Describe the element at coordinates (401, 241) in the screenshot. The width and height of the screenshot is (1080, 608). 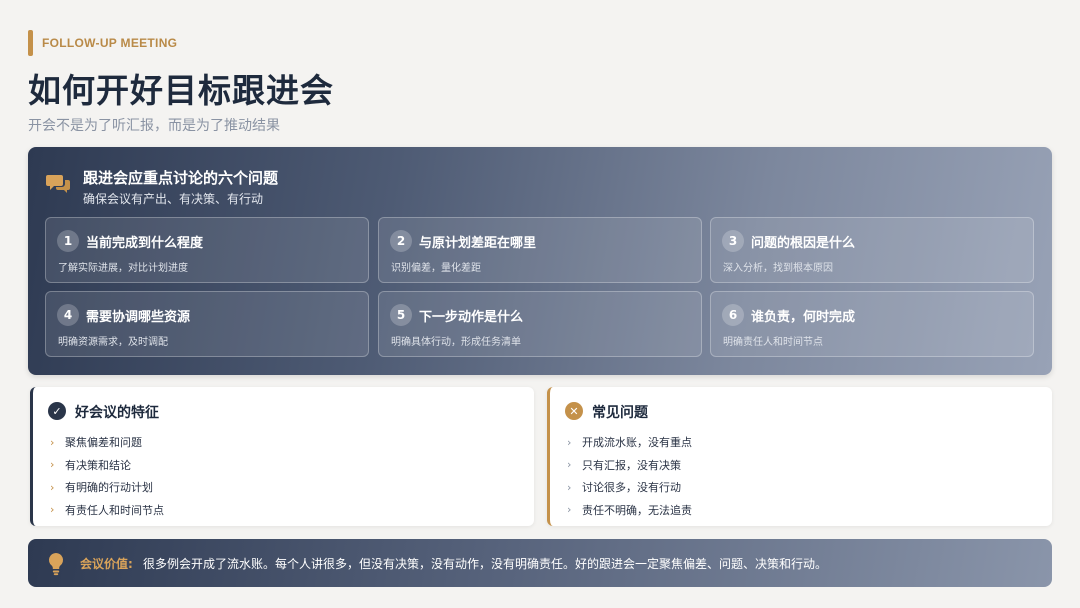
I see `question-number: 2` at that location.